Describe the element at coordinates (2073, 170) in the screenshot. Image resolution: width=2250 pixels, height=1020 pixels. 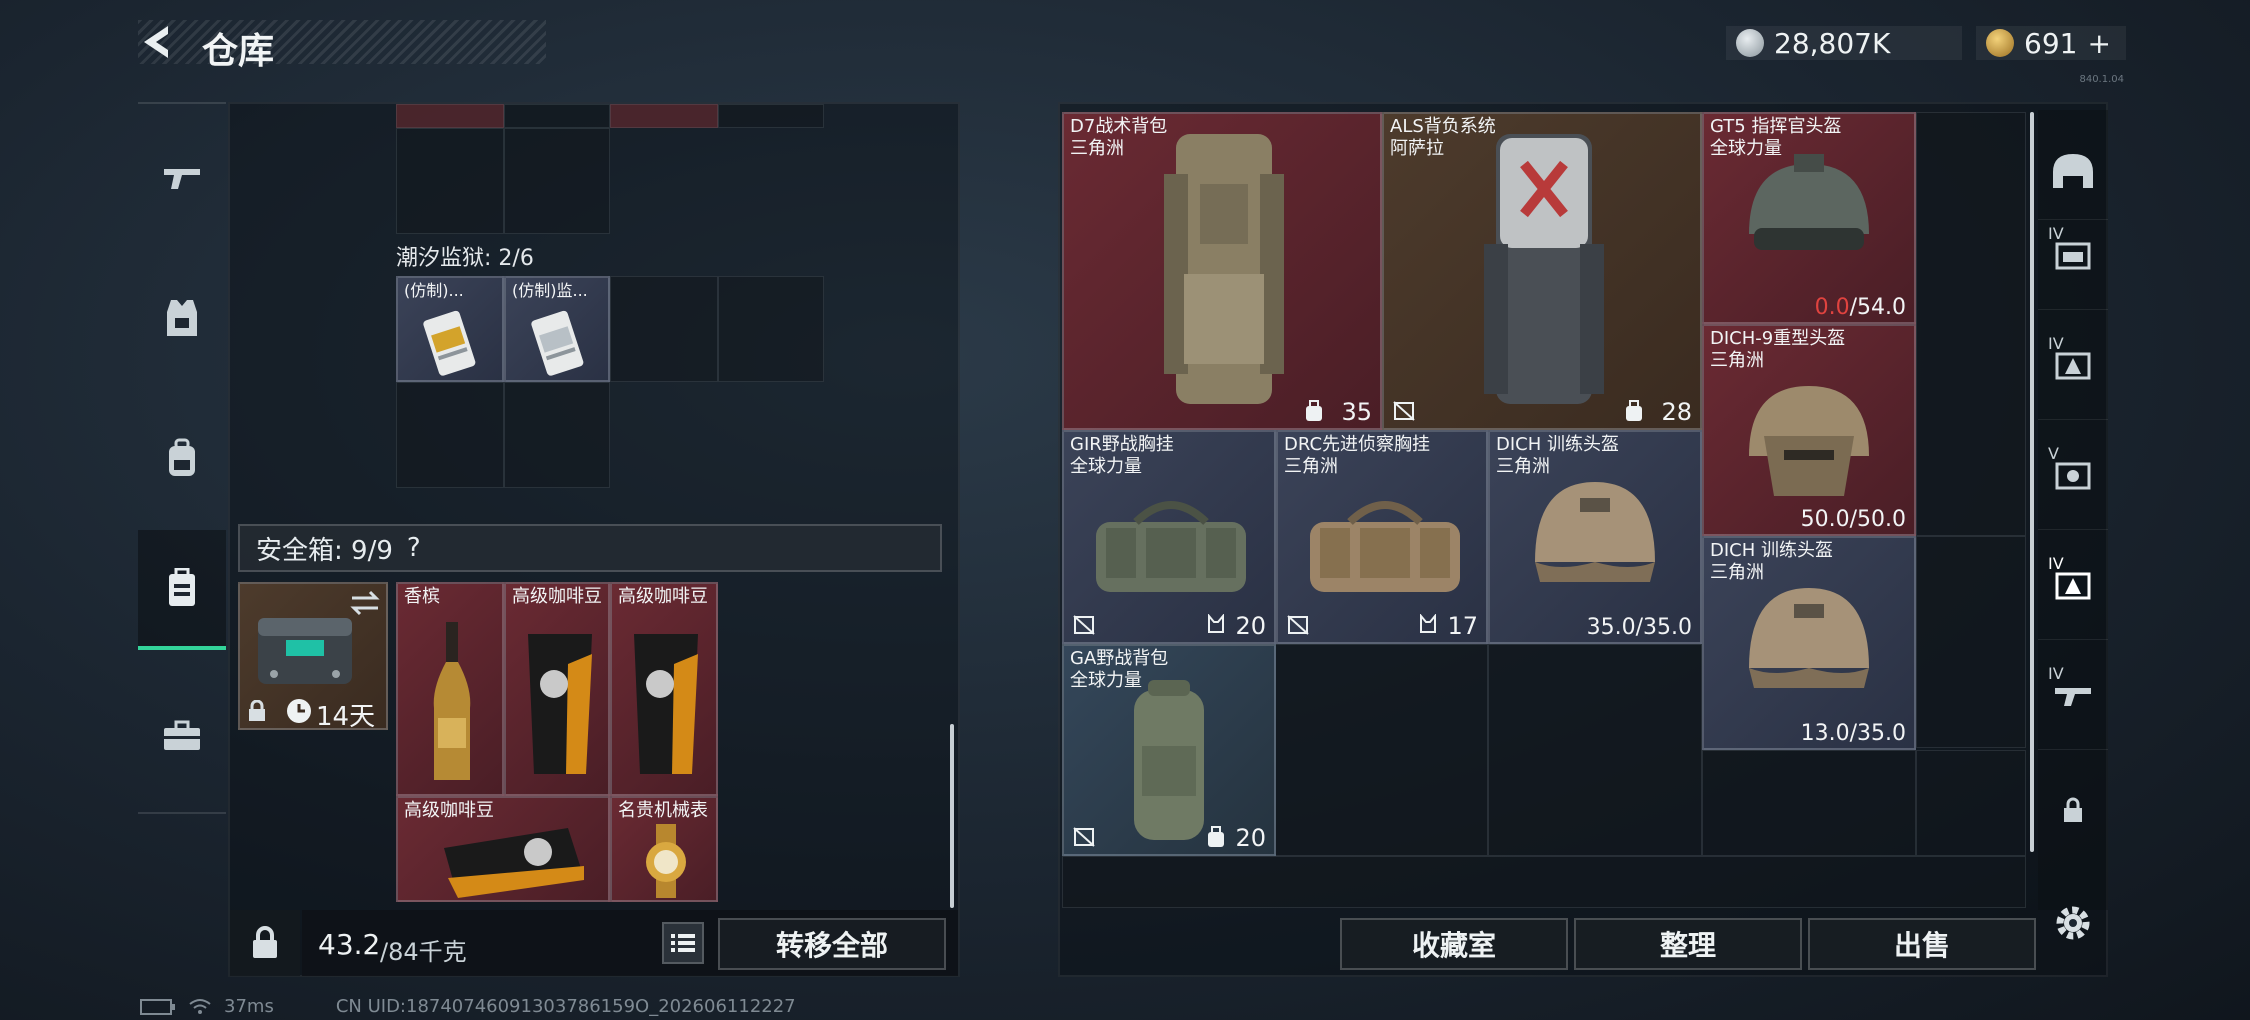
I see `helmet-icon` at that location.